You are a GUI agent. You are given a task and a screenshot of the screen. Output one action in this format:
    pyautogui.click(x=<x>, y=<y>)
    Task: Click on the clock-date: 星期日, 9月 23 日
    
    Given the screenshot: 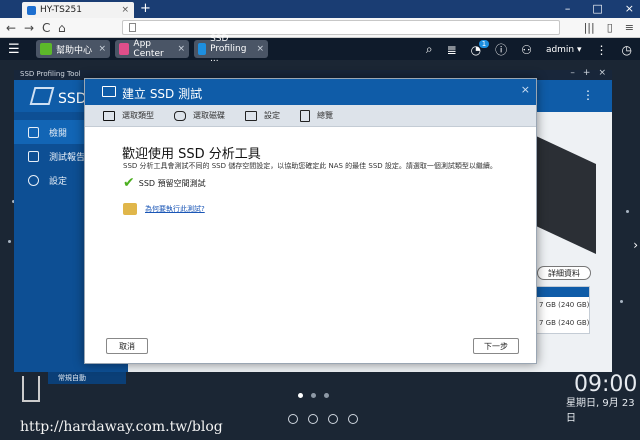 What is the action you would take?
    pyautogui.click(x=600, y=411)
    